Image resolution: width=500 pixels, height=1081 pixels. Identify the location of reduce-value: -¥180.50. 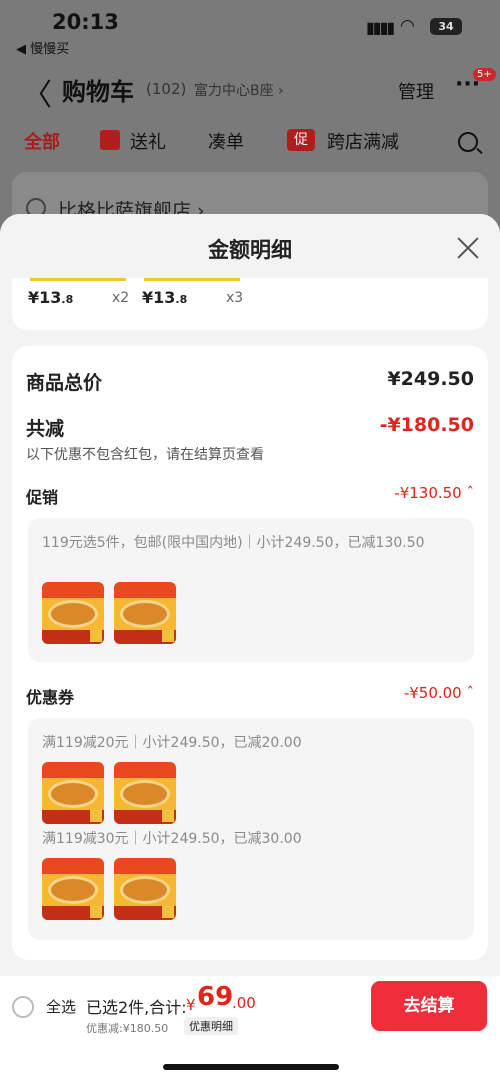
(426, 425).